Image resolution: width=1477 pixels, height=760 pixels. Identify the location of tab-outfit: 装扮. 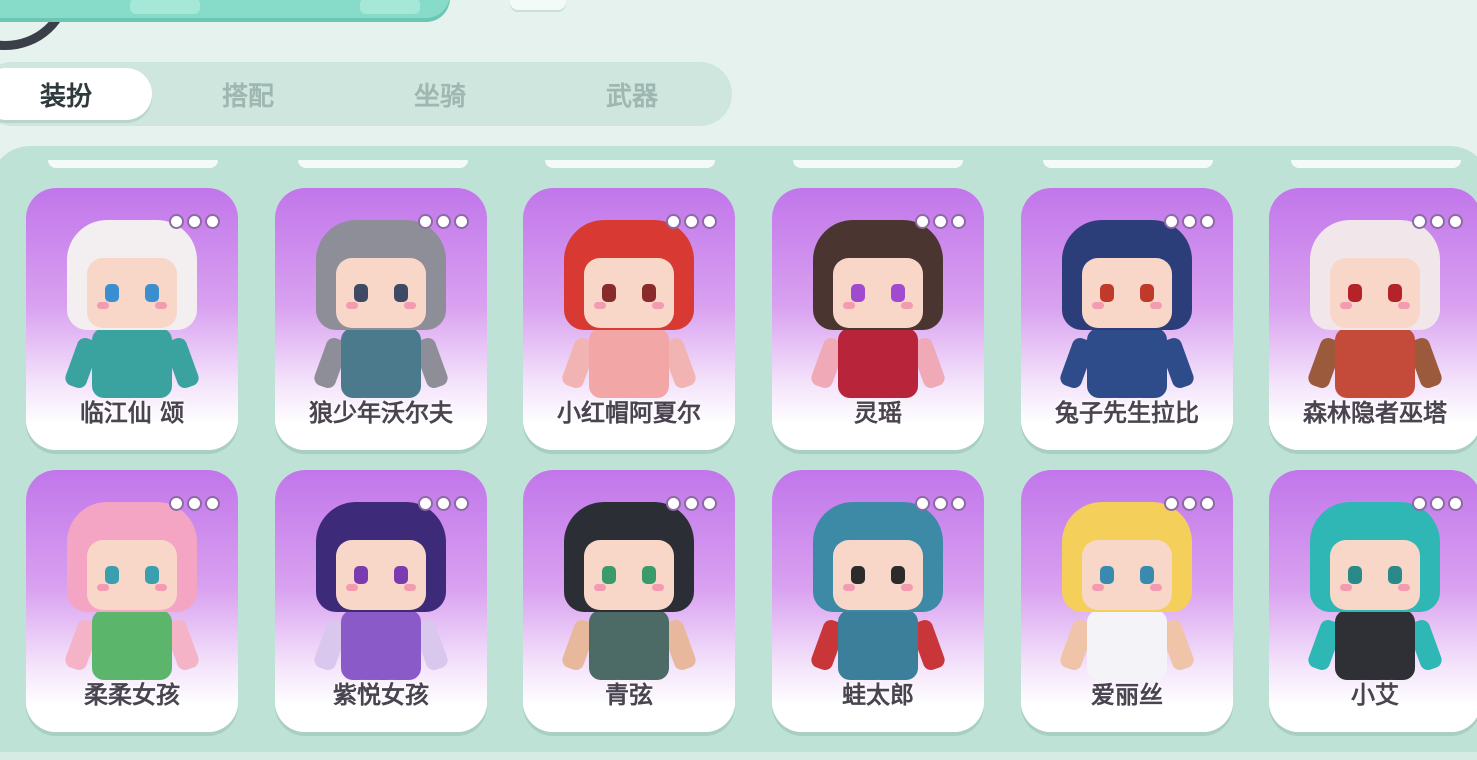
(76, 94).